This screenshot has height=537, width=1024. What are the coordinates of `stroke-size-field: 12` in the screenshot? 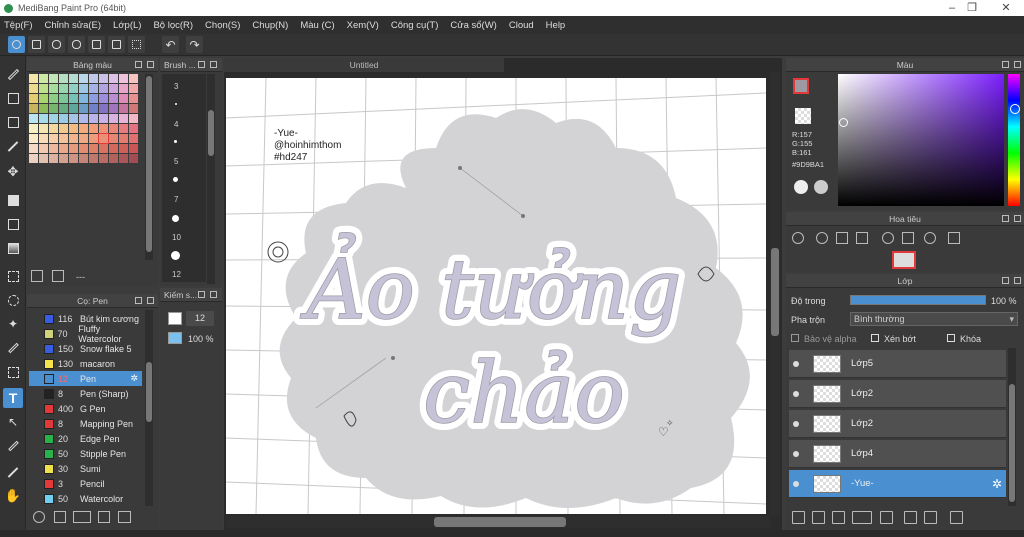 It's located at (200, 318).